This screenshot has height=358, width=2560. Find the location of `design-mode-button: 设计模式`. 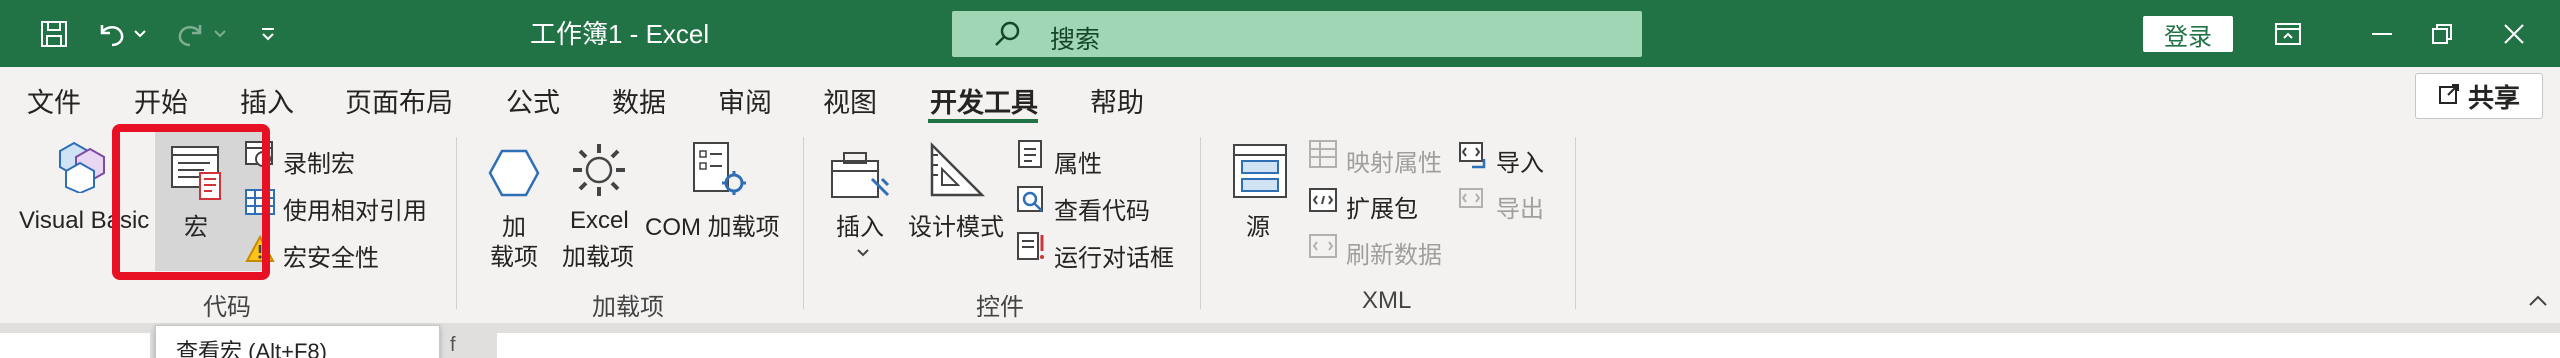

design-mode-button: 设计模式 is located at coordinates (956, 224).